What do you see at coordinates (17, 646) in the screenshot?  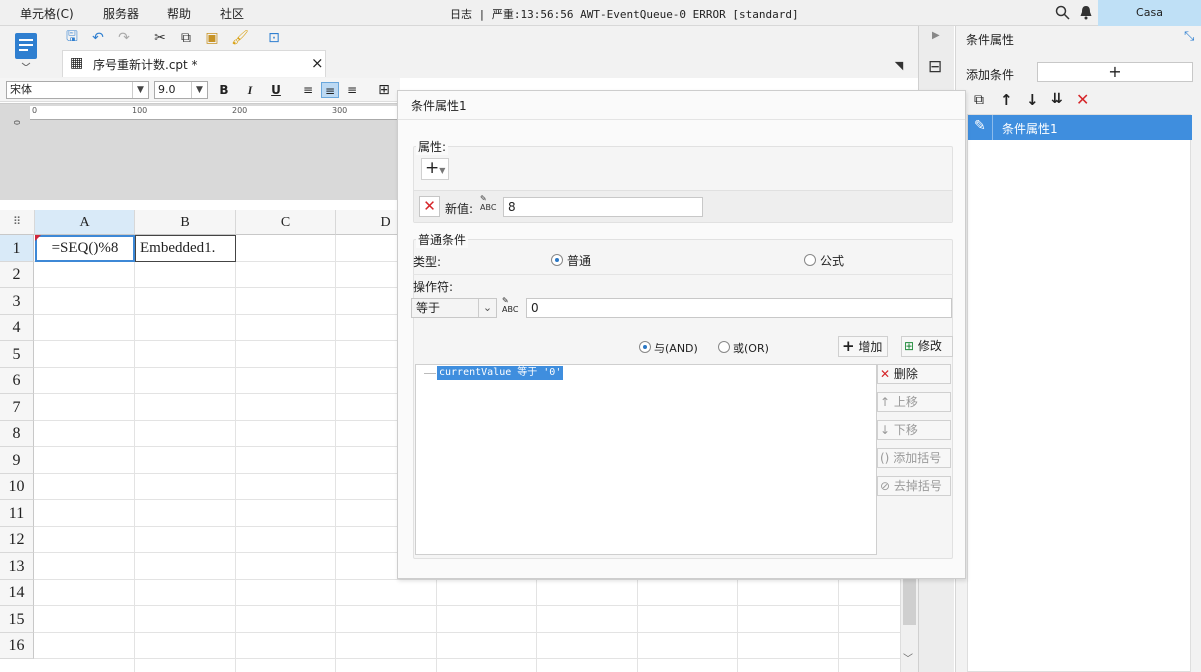 I see `row-header: 16` at bounding box center [17, 646].